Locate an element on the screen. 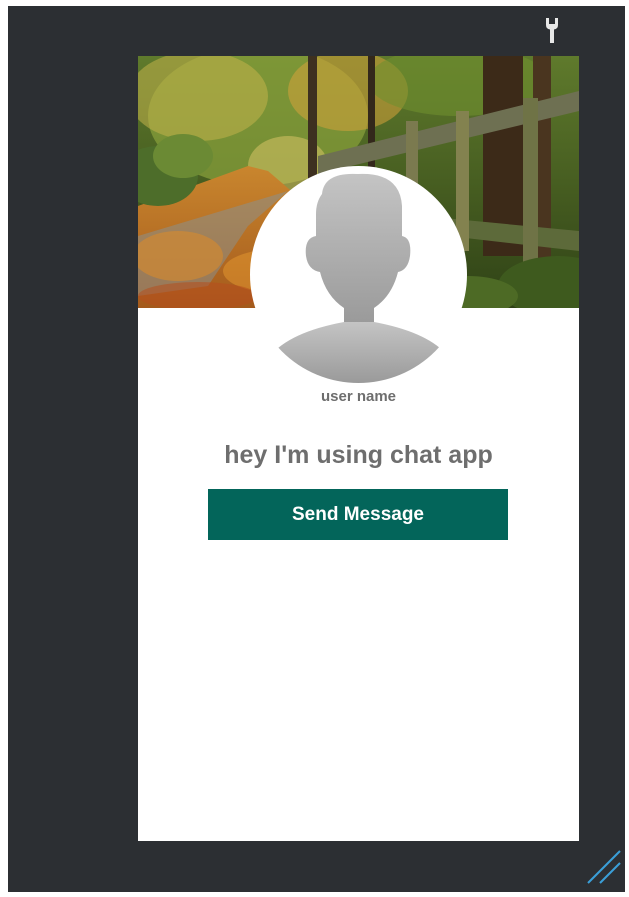 Image resolution: width=629 pixels, height=897 pixels. send-message-button: Send Message is located at coordinates (358, 514).